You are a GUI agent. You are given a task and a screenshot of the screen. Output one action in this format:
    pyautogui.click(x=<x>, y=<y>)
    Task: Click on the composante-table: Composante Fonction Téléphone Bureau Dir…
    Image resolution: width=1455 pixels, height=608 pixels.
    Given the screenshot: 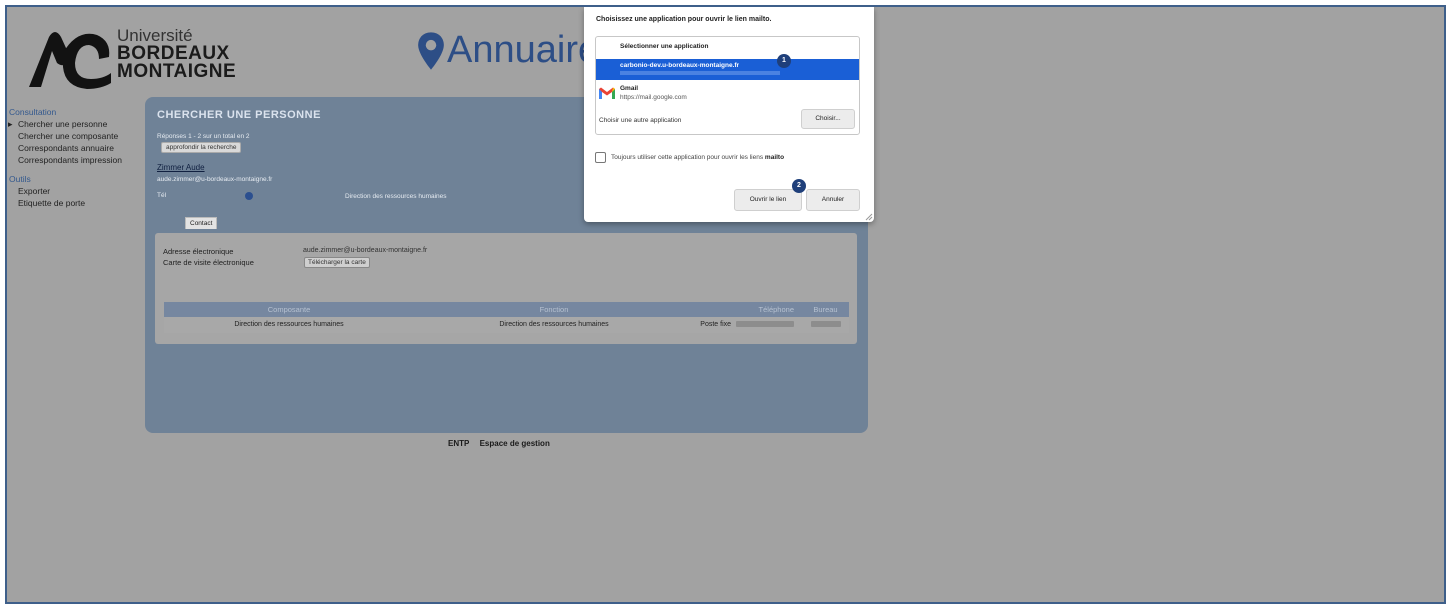 What is the action you would take?
    pyautogui.click(x=506, y=317)
    